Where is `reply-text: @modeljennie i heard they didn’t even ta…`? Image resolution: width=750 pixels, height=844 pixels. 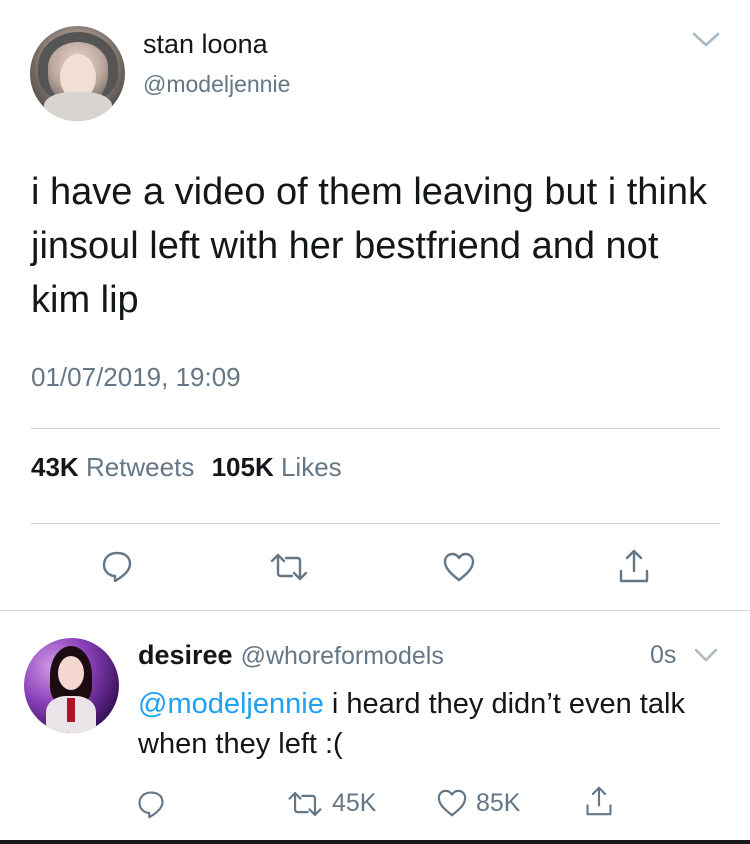
reply-text: @modeljennie i heard they didn’t even ta… is located at coordinates (438, 724).